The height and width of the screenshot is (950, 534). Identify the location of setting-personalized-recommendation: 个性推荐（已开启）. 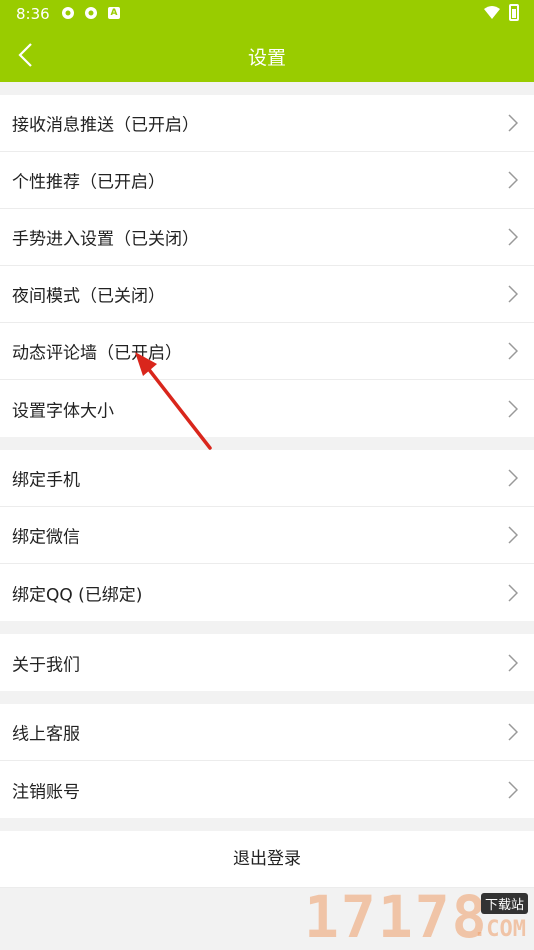
(267, 180).